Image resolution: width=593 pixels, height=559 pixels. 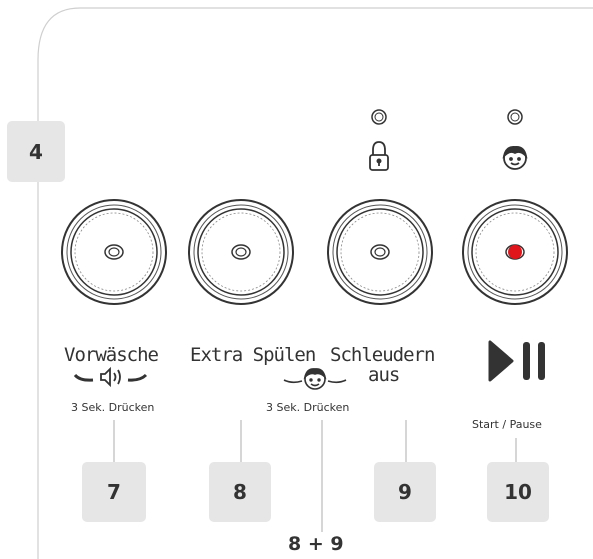 What do you see at coordinates (380, 252) in the screenshot?
I see `knob-schleudern-aus` at bounding box center [380, 252].